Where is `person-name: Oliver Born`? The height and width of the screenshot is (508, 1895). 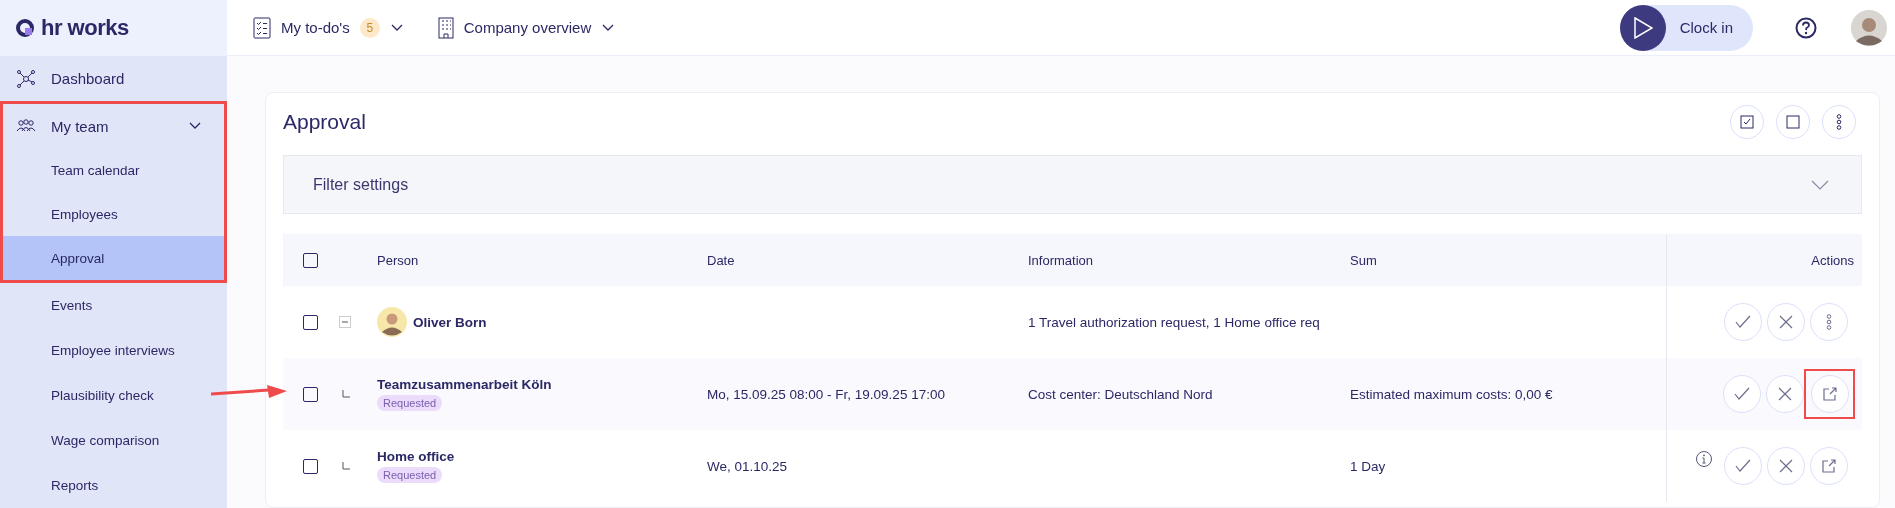 person-name: Oliver Born is located at coordinates (450, 322).